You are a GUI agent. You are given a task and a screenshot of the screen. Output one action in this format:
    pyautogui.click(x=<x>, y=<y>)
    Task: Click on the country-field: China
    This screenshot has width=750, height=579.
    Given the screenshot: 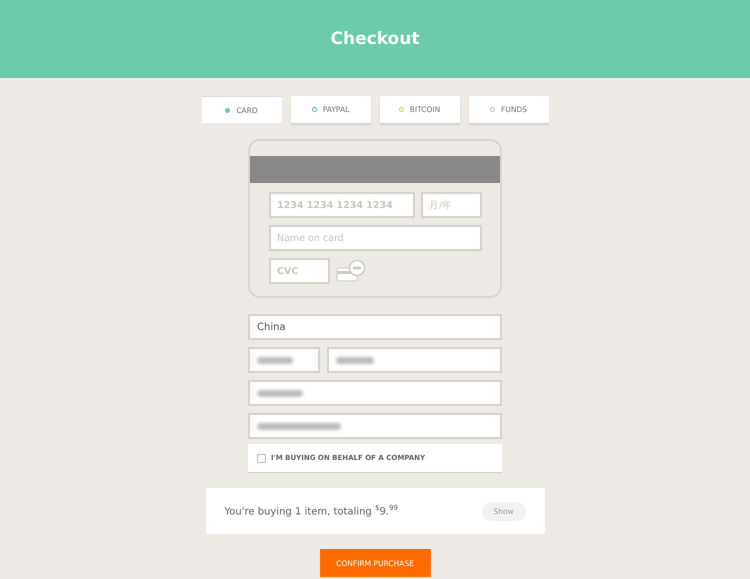 What is the action you would take?
    pyautogui.click(x=375, y=327)
    